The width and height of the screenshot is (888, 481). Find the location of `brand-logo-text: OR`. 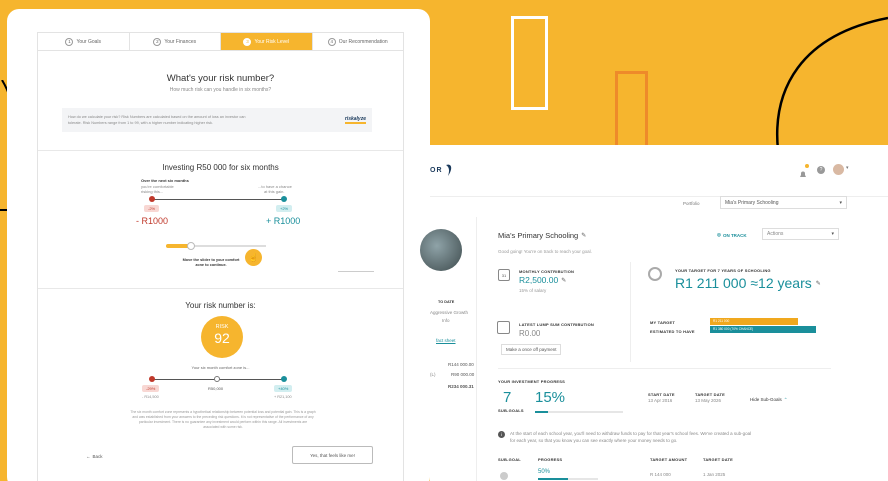

brand-logo-text: OR is located at coordinates (436, 170).